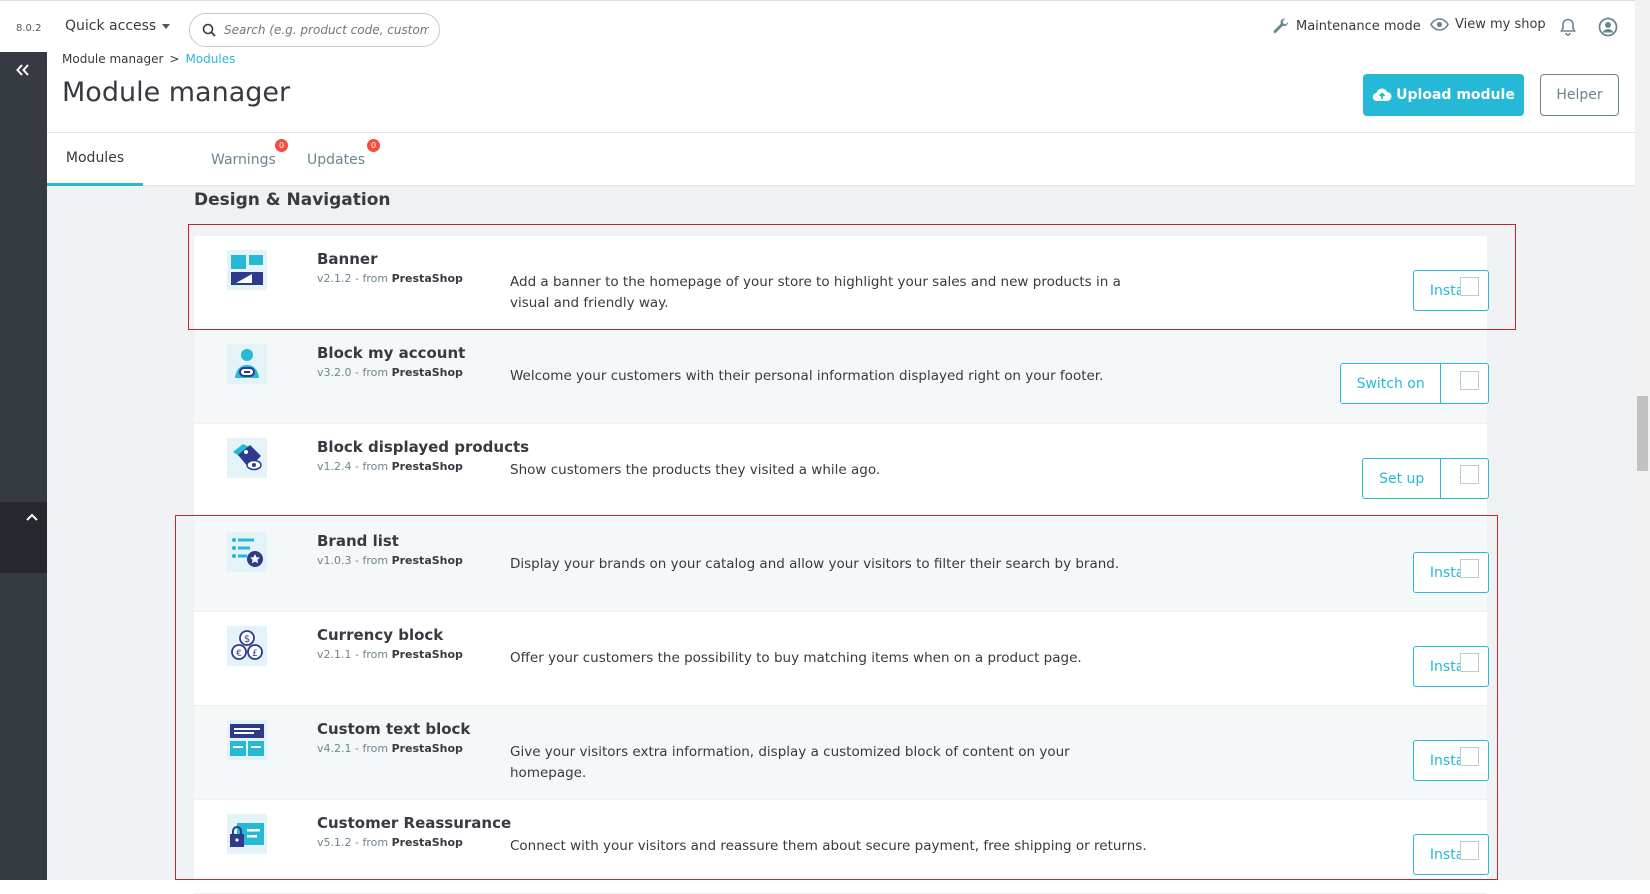  What do you see at coordinates (1281, 26) in the screenshot?
I see `wrench-icon` at bounding box center [1281, 26].